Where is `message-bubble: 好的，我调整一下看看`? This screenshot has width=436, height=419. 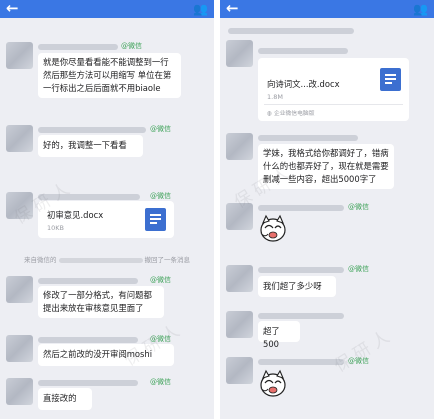 message-bubble: 好的，我调整一下看看 is located at coordinates (90, 146).